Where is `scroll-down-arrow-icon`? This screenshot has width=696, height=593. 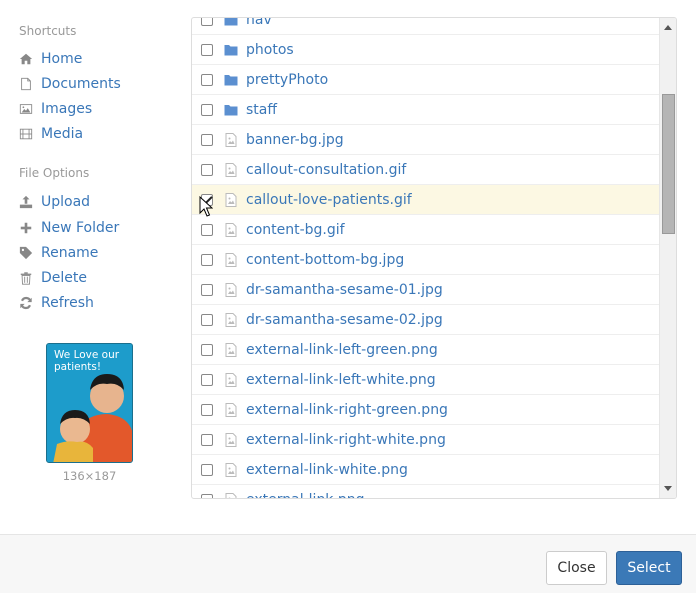 scroll-down-arrow-icon is located at coordinates (668, 488).